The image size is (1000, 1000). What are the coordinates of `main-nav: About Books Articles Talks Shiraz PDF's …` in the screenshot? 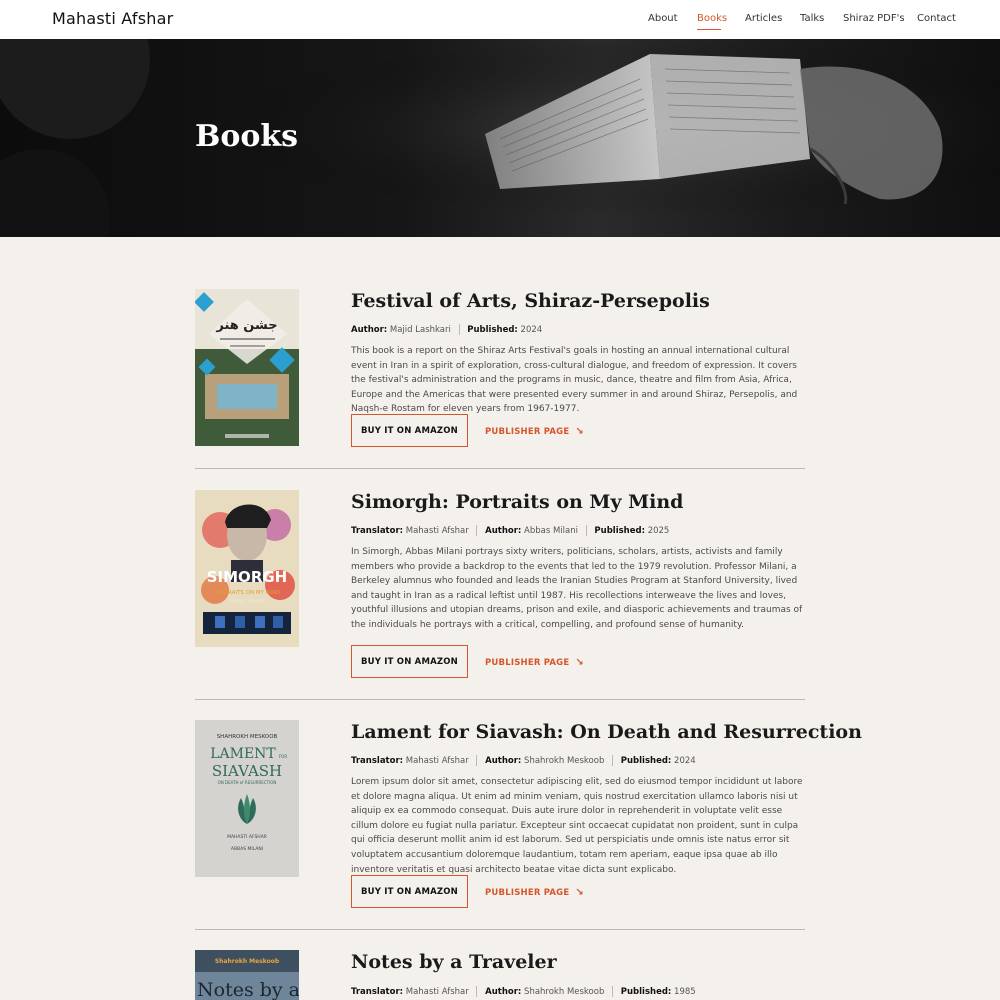 It's located at (500, 20).